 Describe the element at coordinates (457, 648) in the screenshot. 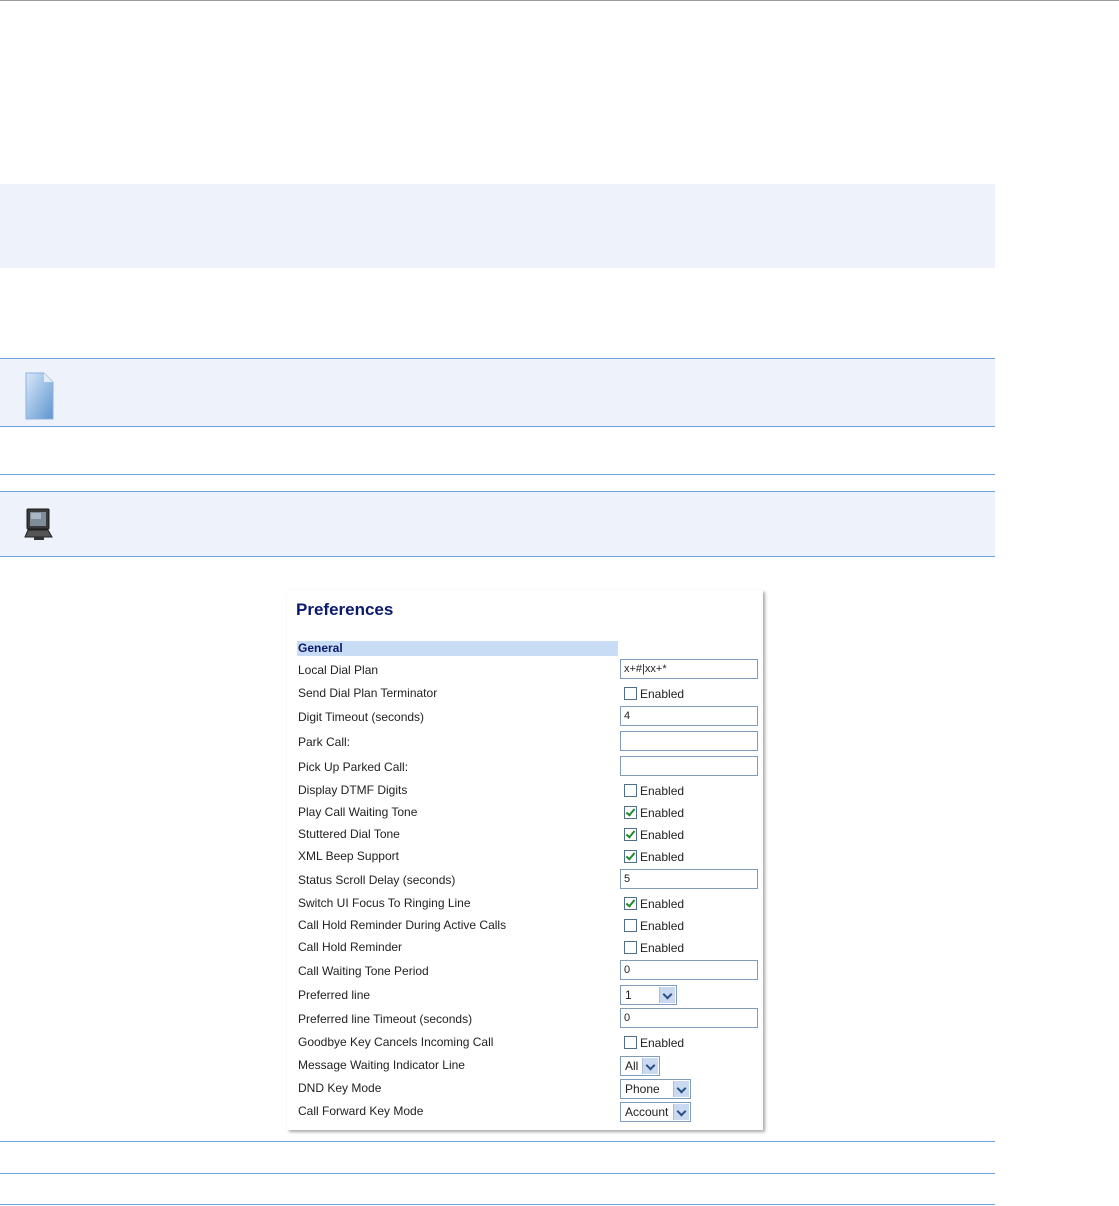

I see `section-header-general: General` at that location.